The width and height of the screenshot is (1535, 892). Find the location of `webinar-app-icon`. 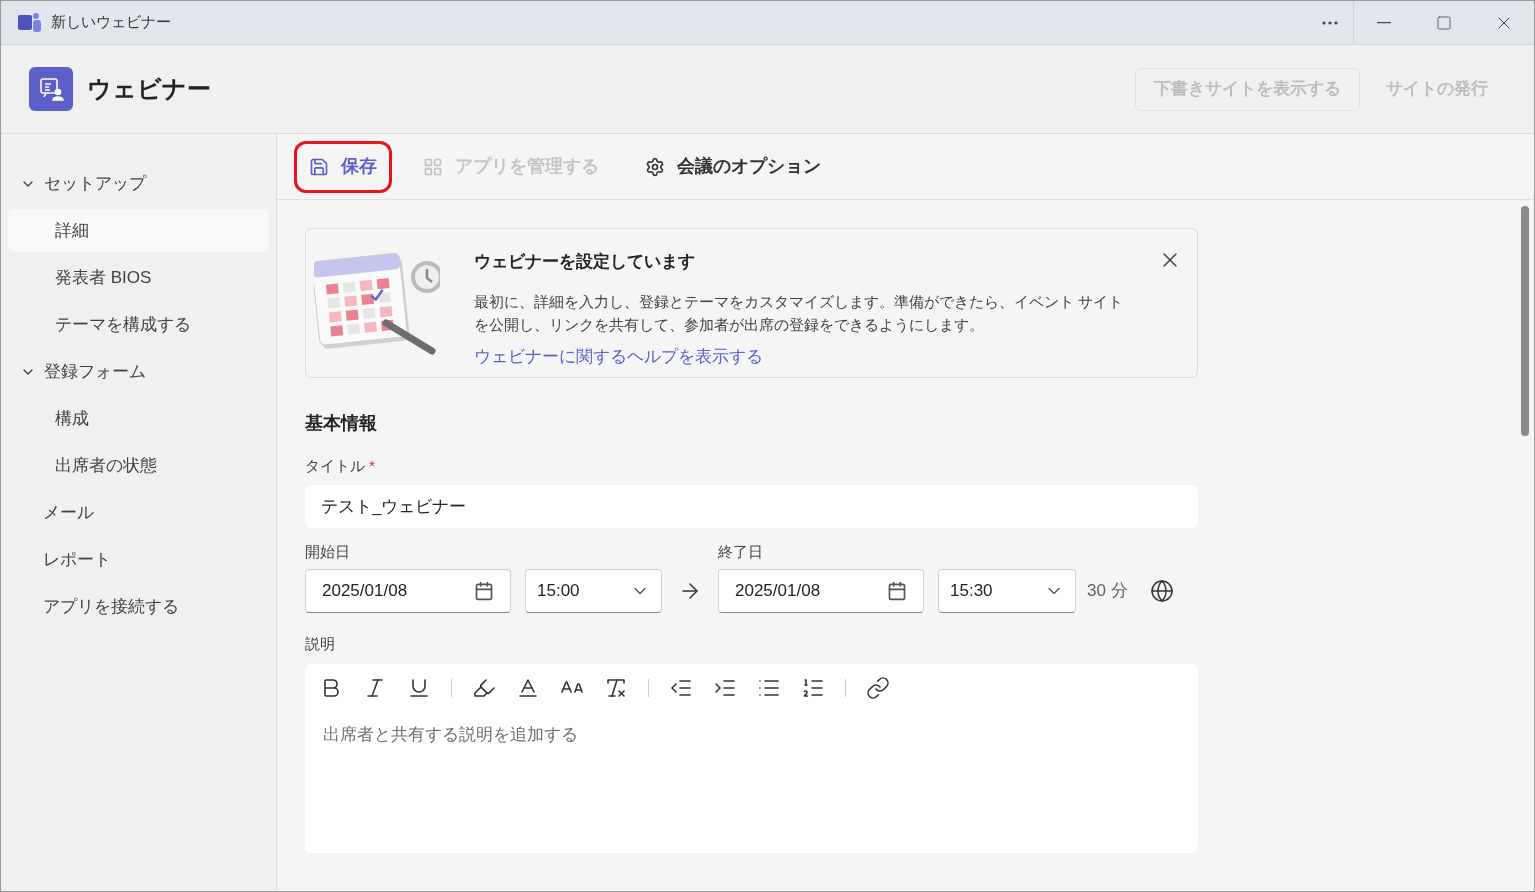

webinar-app-icon is located at coordinates (51, 89).